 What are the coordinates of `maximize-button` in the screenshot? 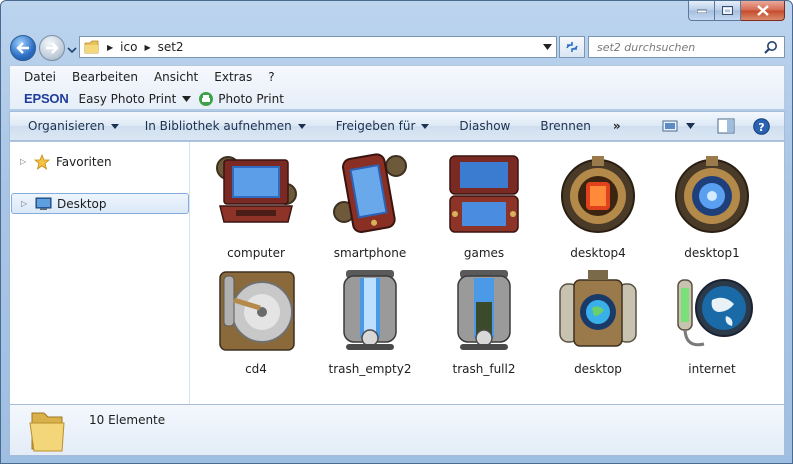 It's located at (728, 11).